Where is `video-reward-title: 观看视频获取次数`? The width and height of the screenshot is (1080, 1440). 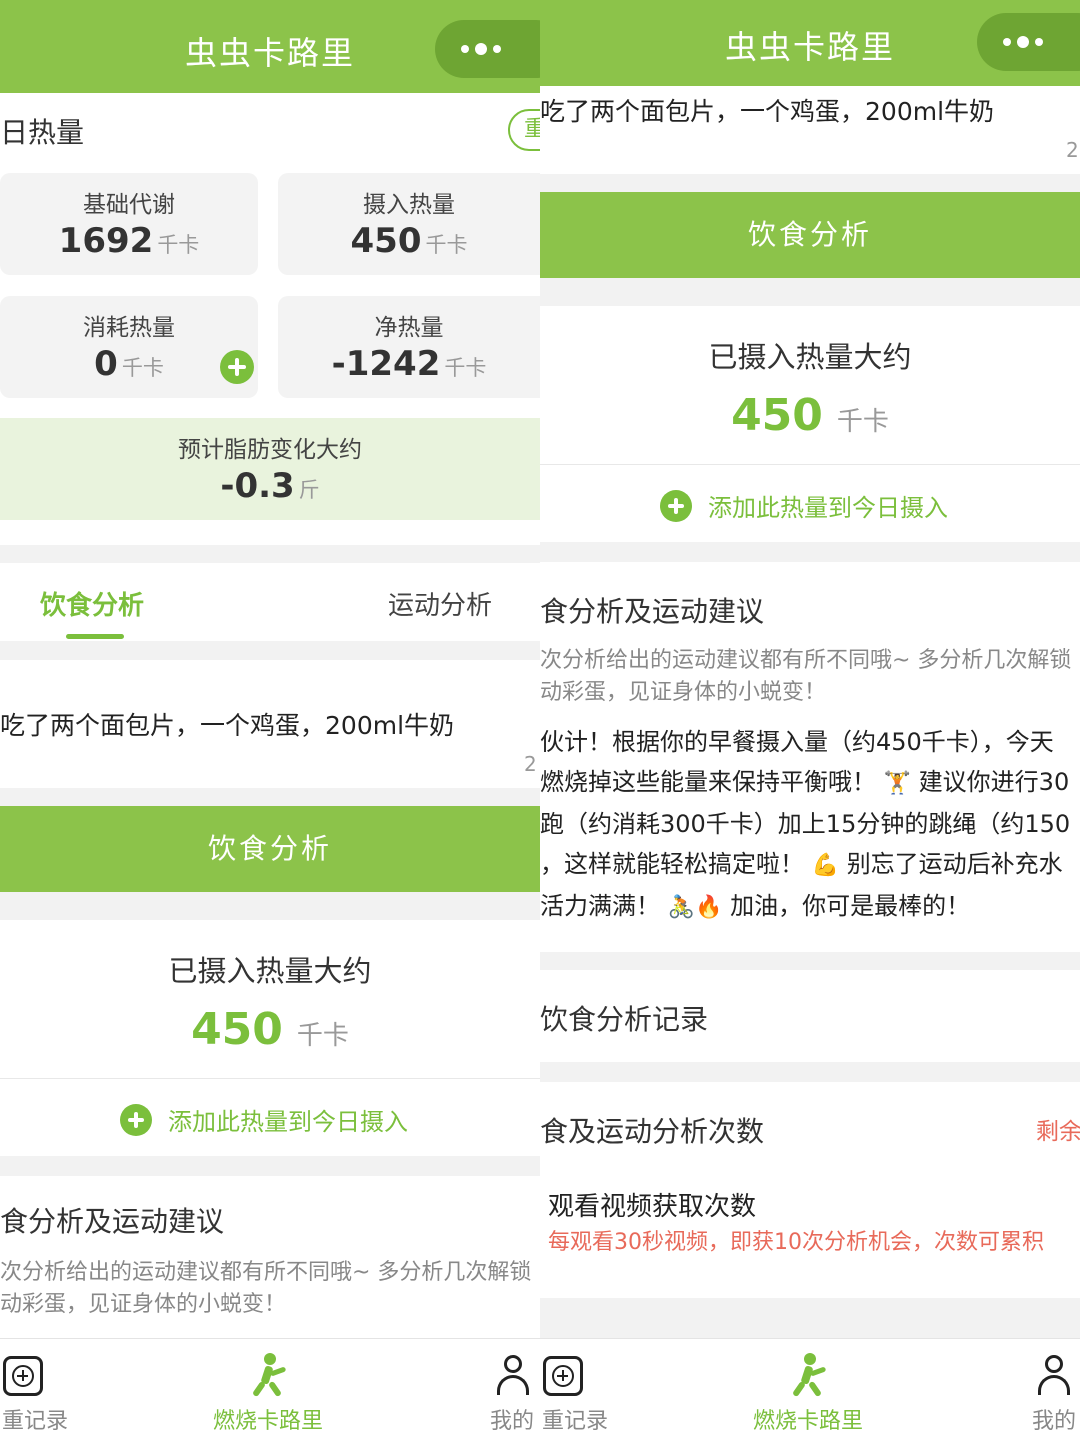
video-reward-title: 观看视频获取次数 is located at coordinates (652, 1204).